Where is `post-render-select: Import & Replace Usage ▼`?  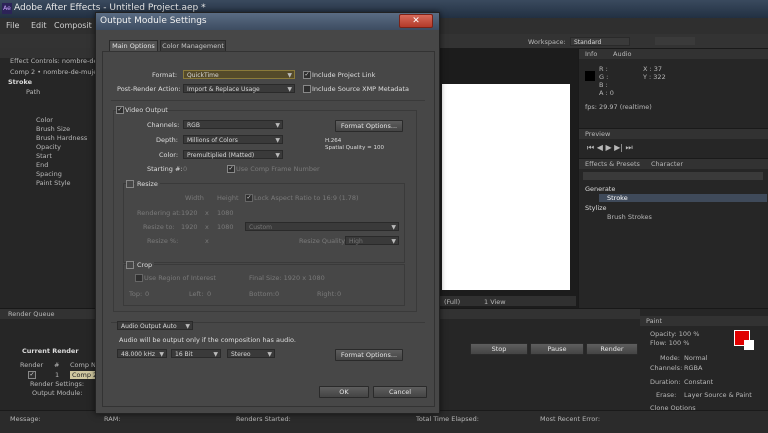 post-render-select: Import & Replace Usage ▼ is located at coordinates (239, 88).